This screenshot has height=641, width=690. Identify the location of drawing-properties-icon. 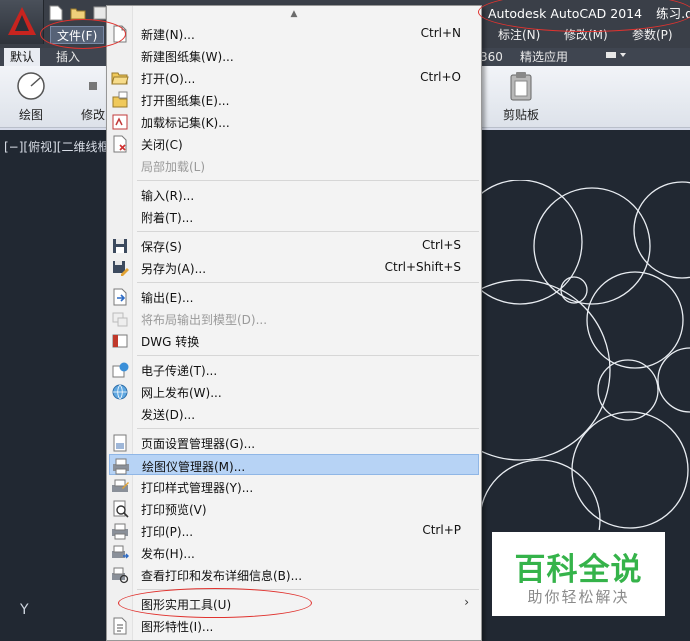
(120, 626).